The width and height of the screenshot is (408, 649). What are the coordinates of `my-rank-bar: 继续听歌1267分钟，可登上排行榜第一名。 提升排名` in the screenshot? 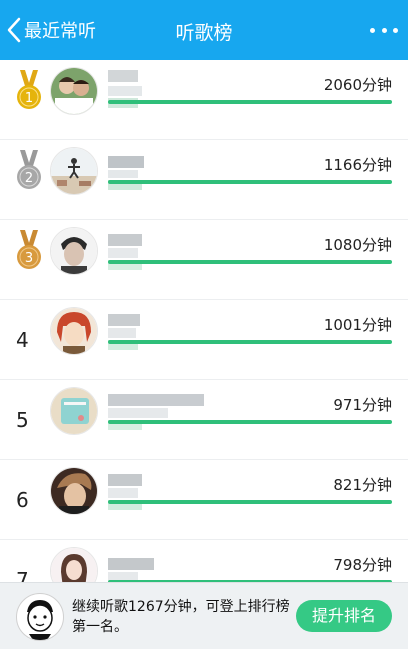 It's located at (204, 615).